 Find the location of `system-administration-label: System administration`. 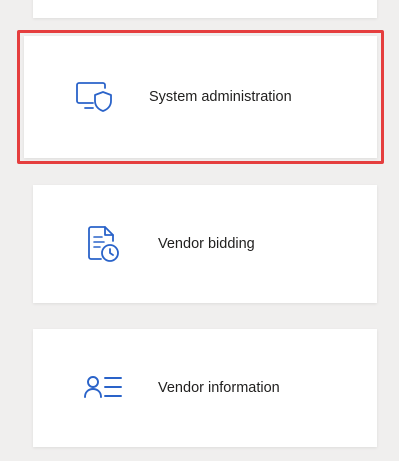

system-administration-label: System administration is located at coordinates (220, 97).